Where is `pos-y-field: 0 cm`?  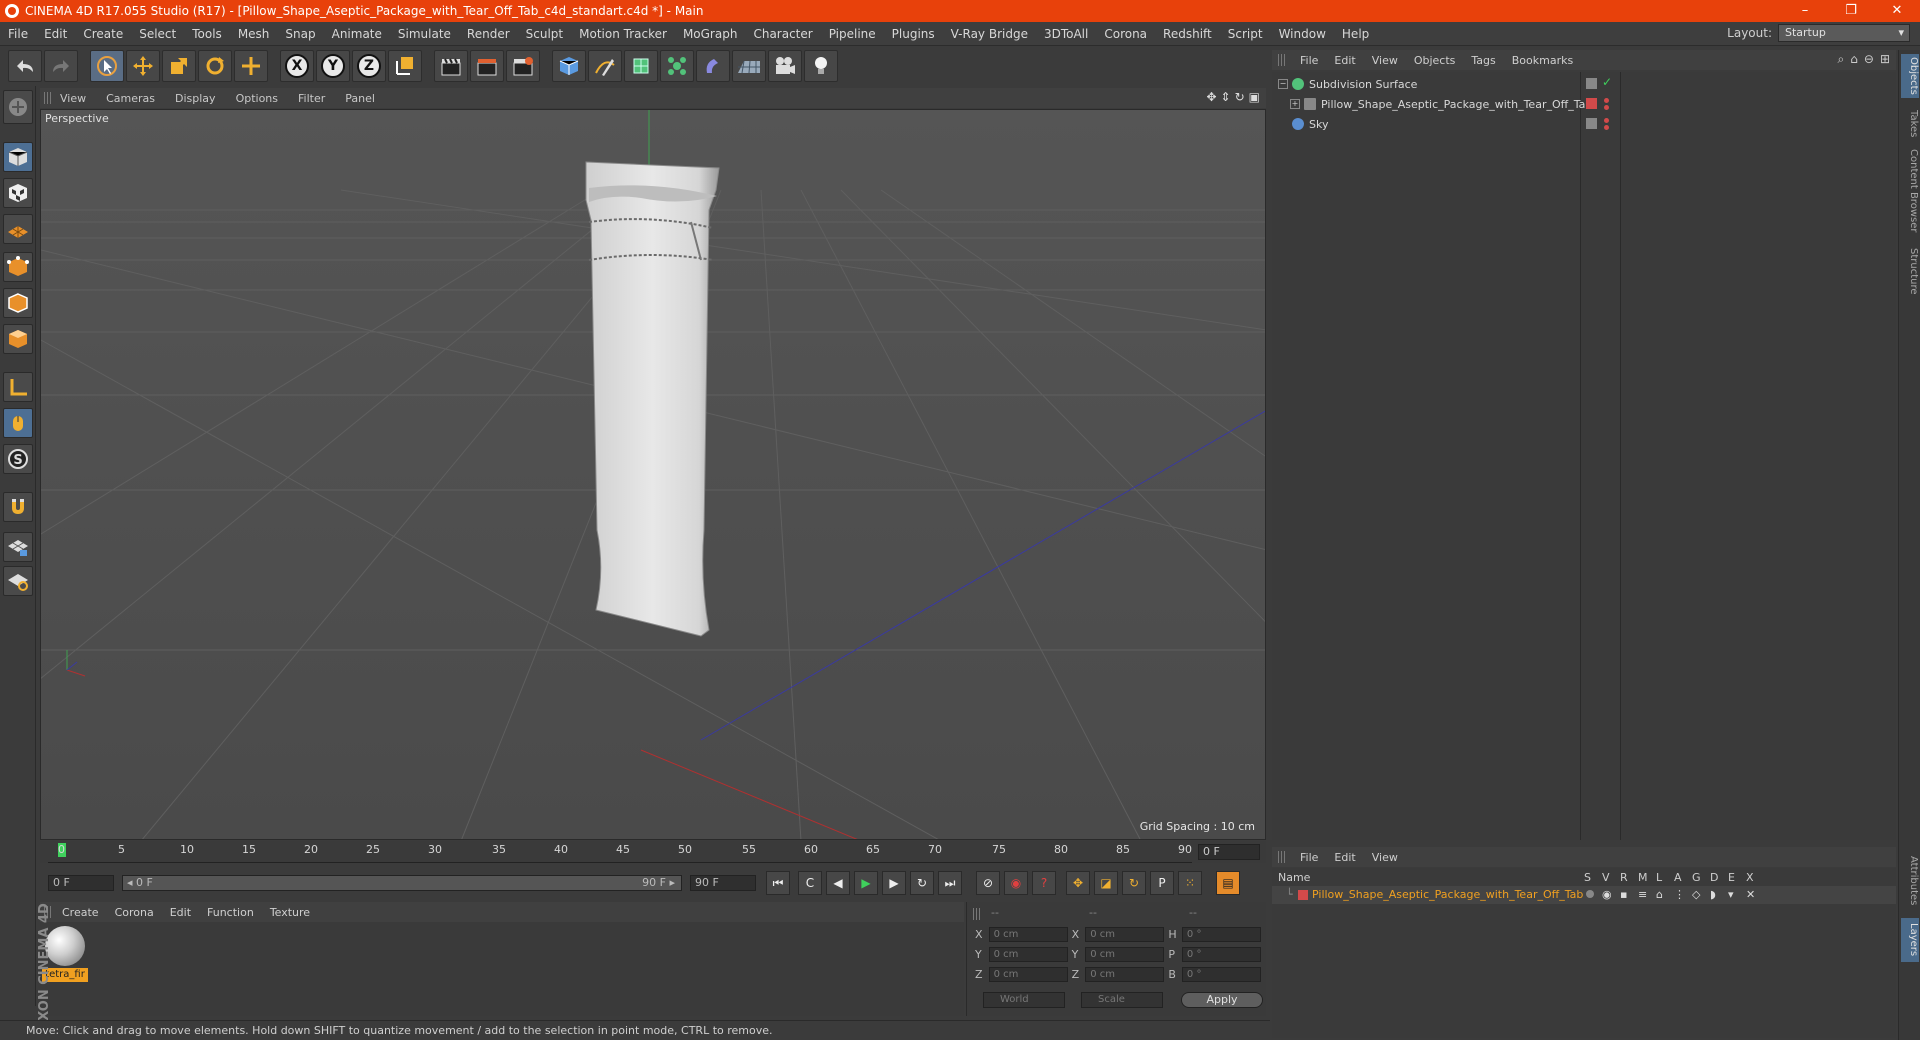 pos-y-field: 0 cm is located at coordinates (1028, 954).